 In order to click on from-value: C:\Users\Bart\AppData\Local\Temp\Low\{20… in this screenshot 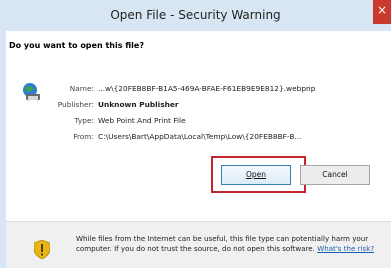, I will do `click(200, 136)`.